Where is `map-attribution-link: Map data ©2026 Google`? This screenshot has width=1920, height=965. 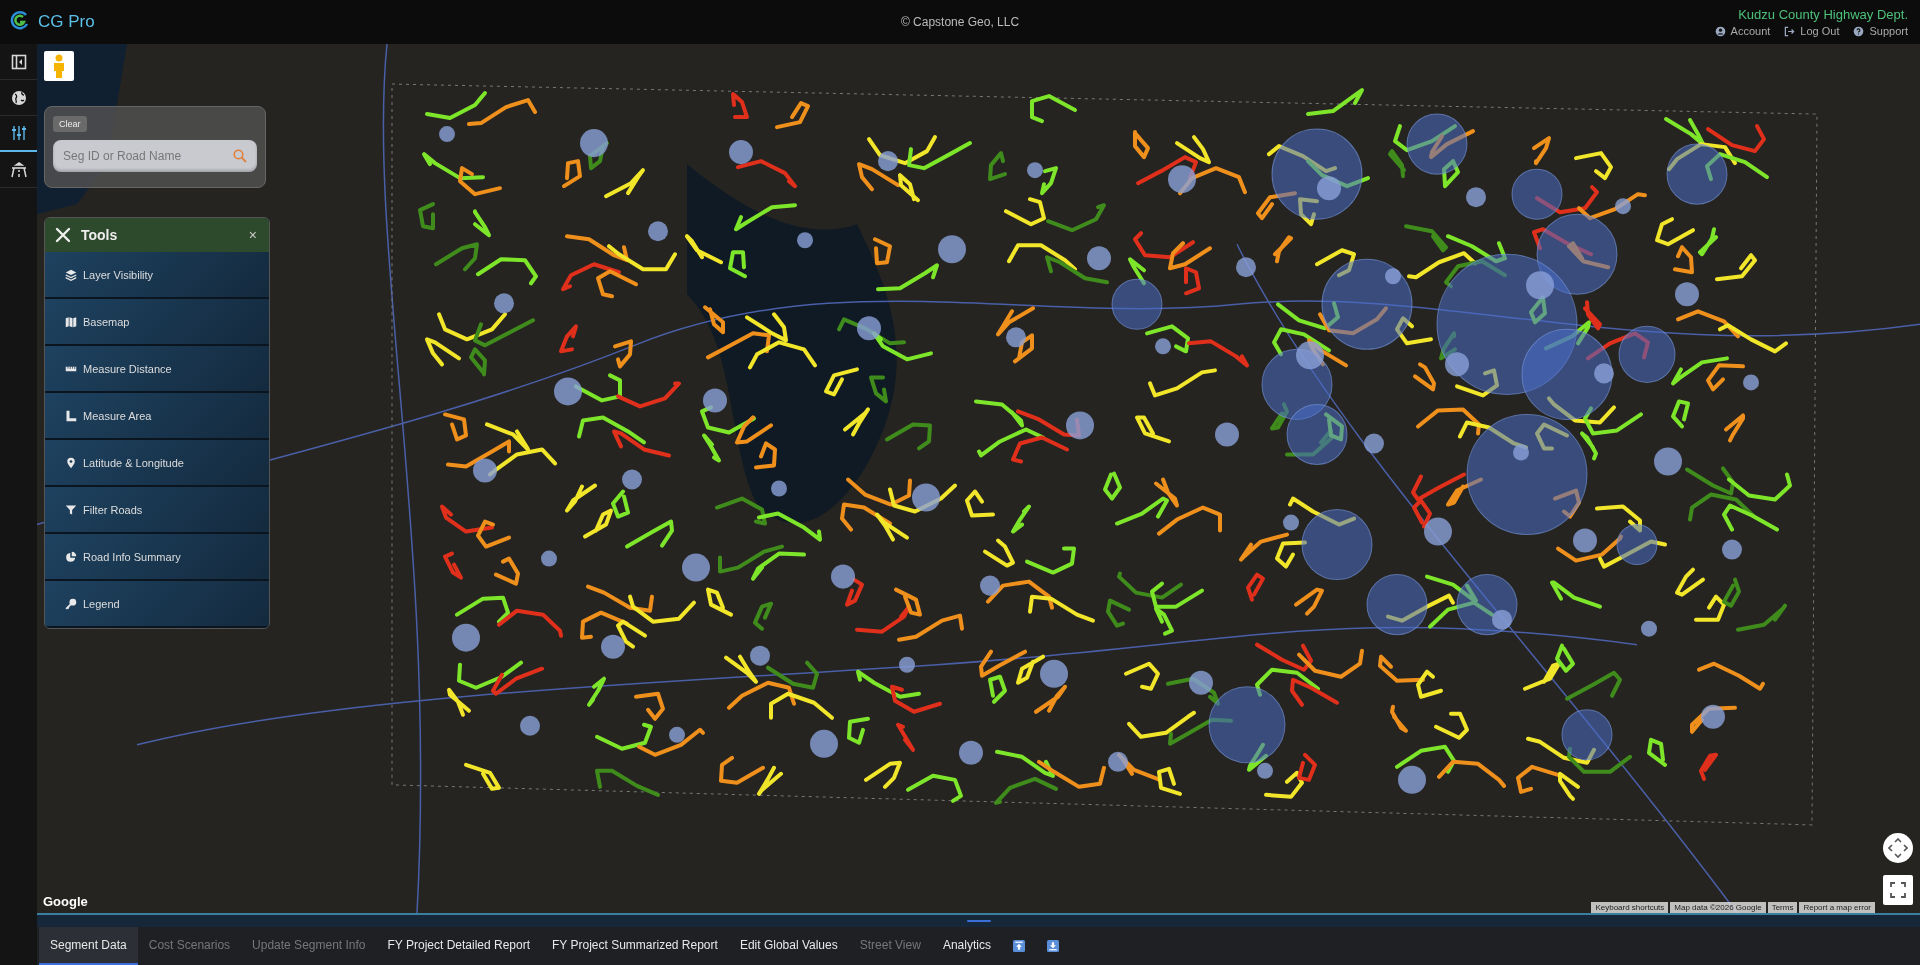
map-attribution-link: Map data ©2026 Google is located at coordinates (1718, 907).